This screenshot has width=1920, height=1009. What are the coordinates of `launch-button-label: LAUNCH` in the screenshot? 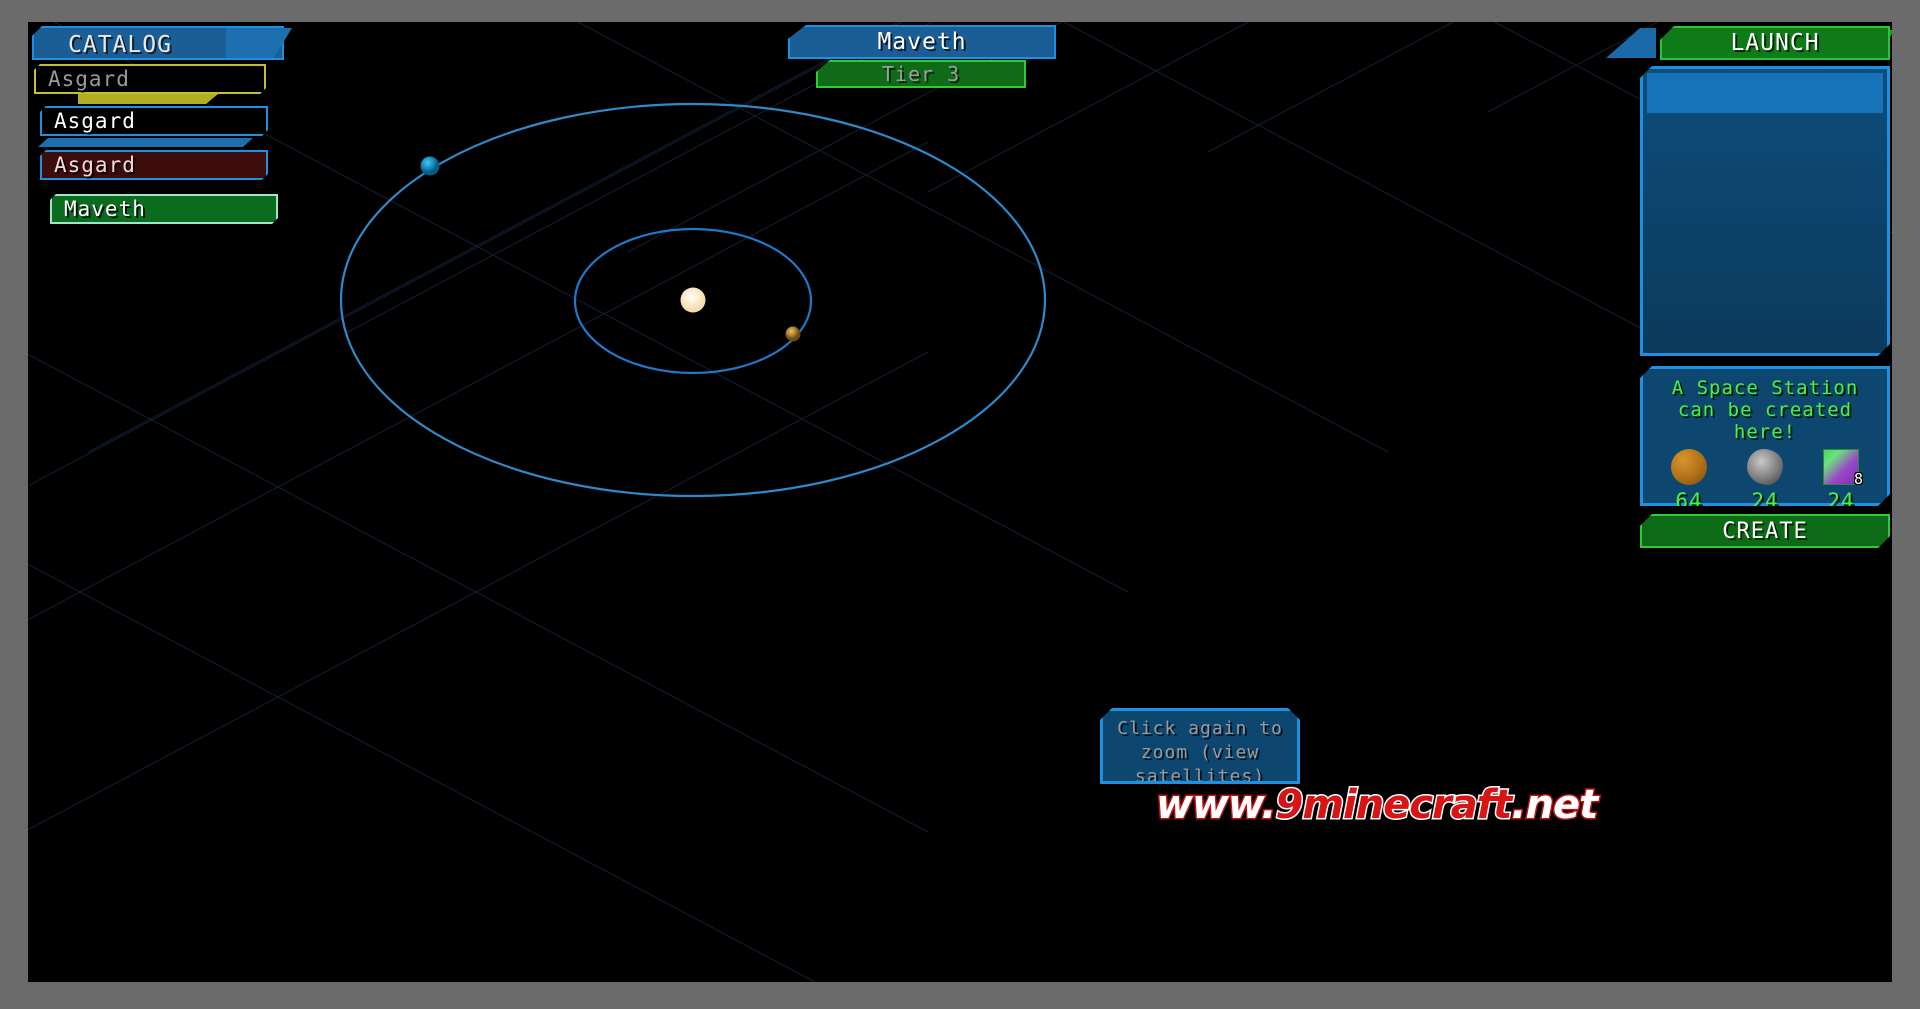 It's located at (1775, 43).